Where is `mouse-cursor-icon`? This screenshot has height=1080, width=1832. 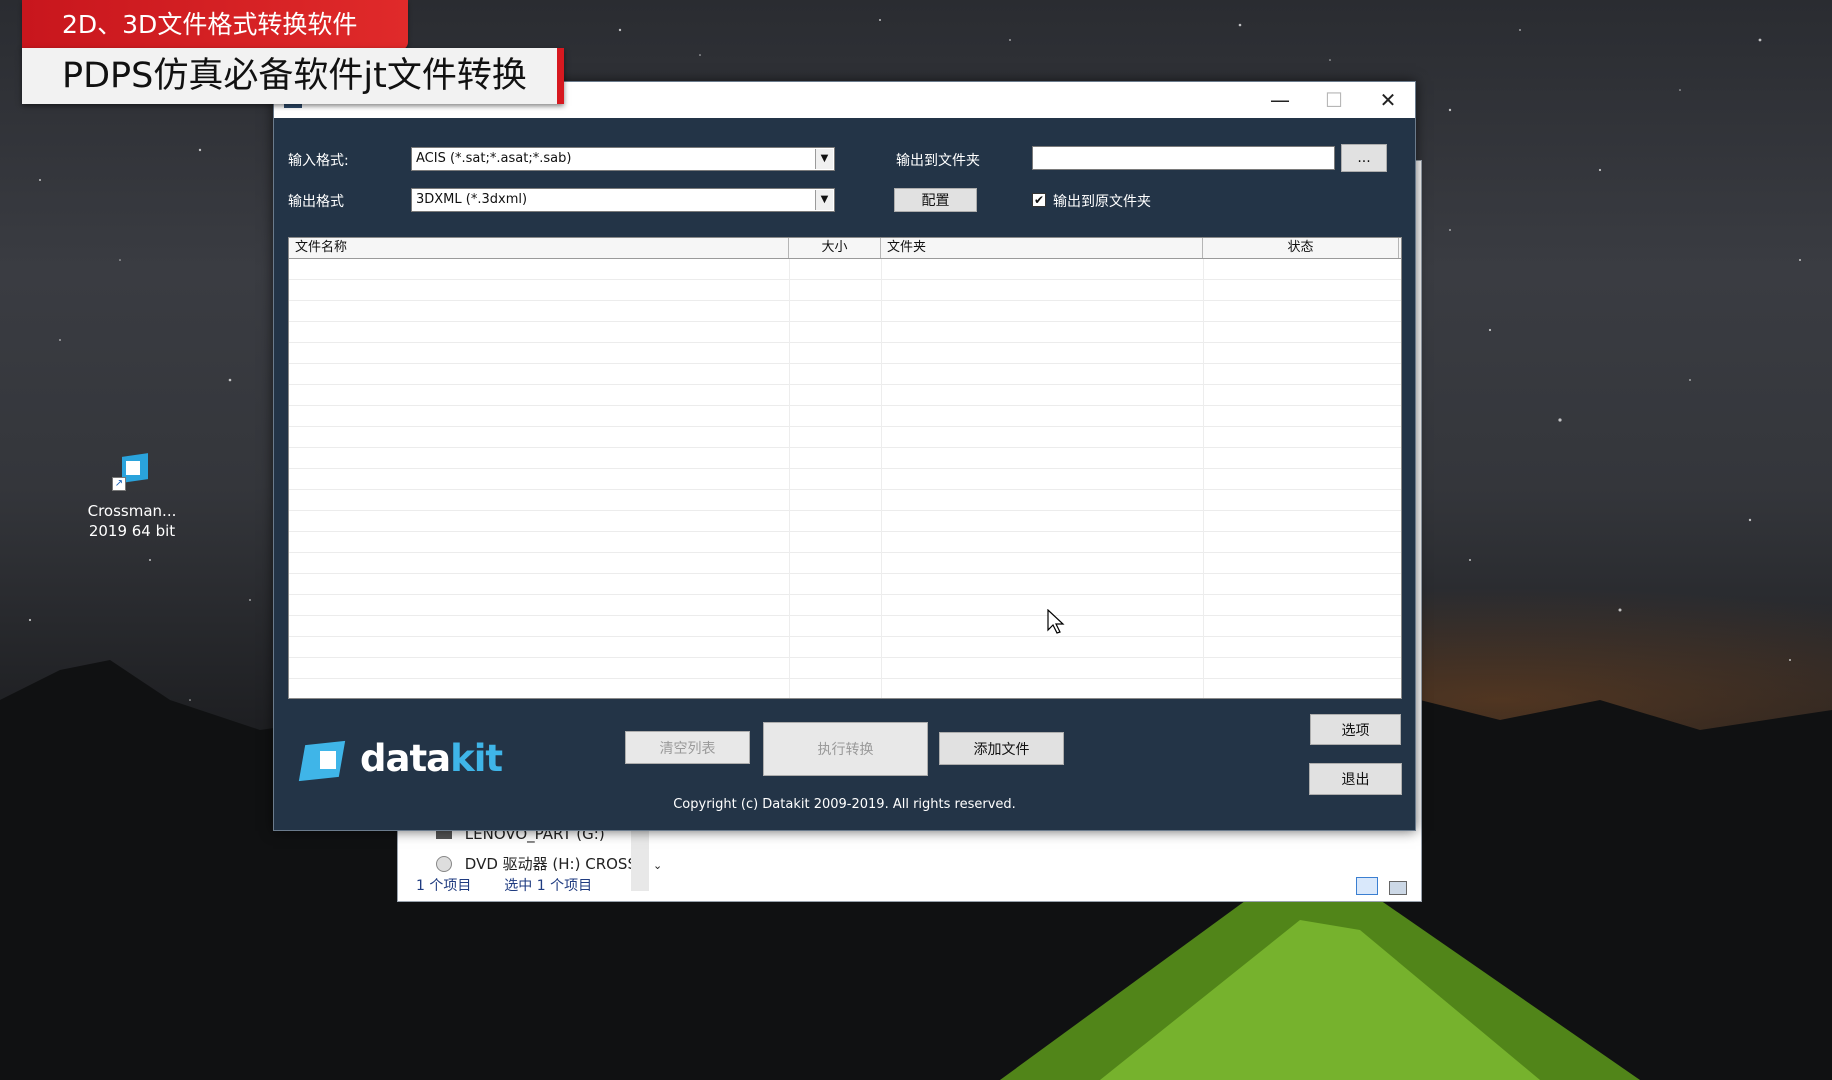
mouse-cursor-icon is located at coordinates (1056, 621).